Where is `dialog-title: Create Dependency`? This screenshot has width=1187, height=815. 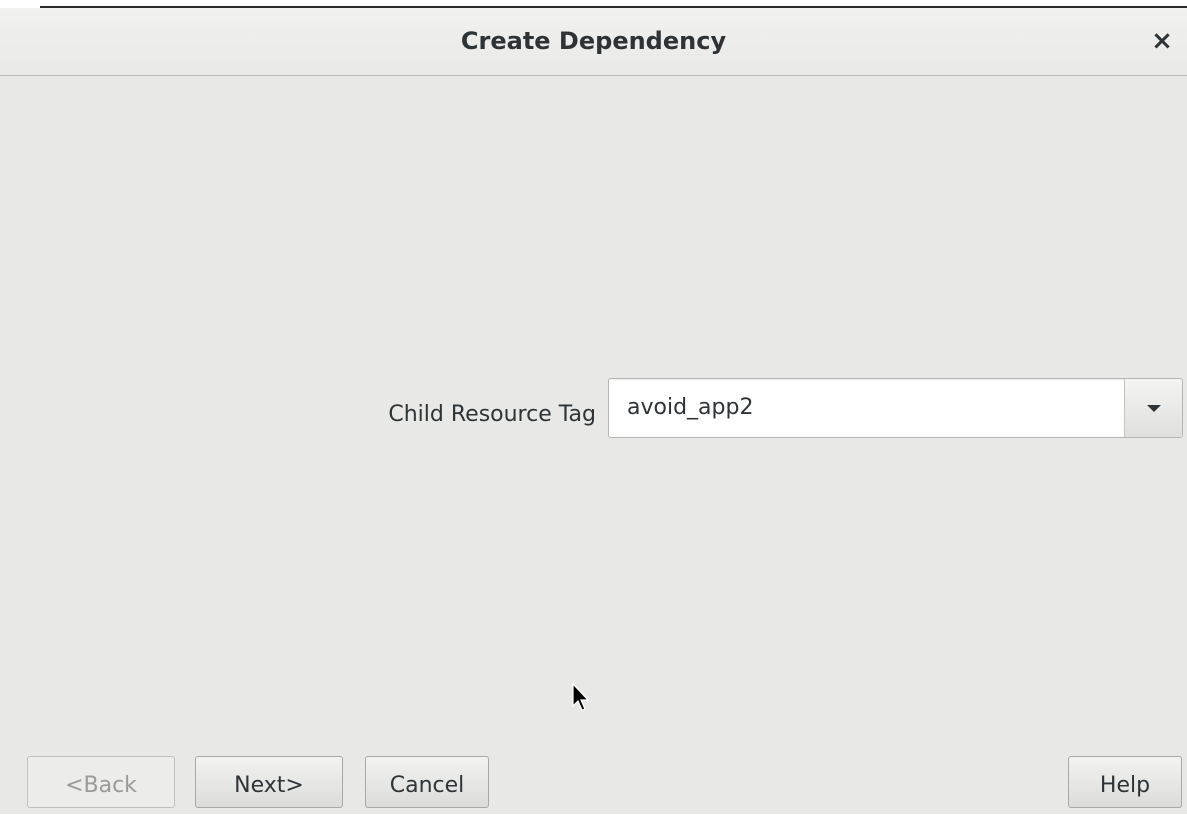
dialog-title: Create Dependency is located at coordinates (593, 41).